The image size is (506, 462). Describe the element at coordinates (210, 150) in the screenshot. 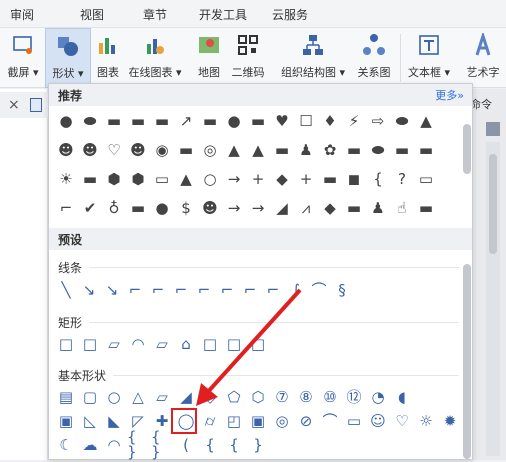

I see `recommended-shape-icon: ◎` at that location.